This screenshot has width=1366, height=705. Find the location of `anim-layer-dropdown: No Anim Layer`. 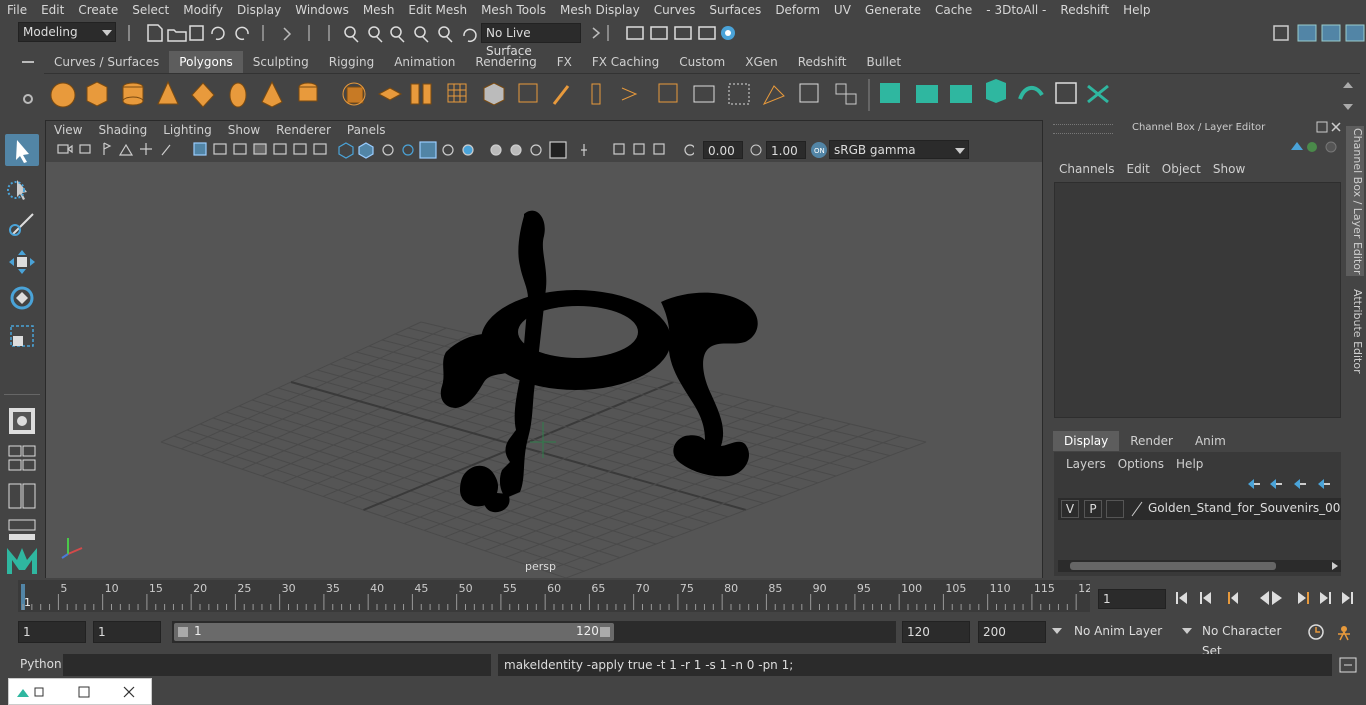

anim-layer-dropdown: No Anim Layer is located at coordinates (1120, 632).